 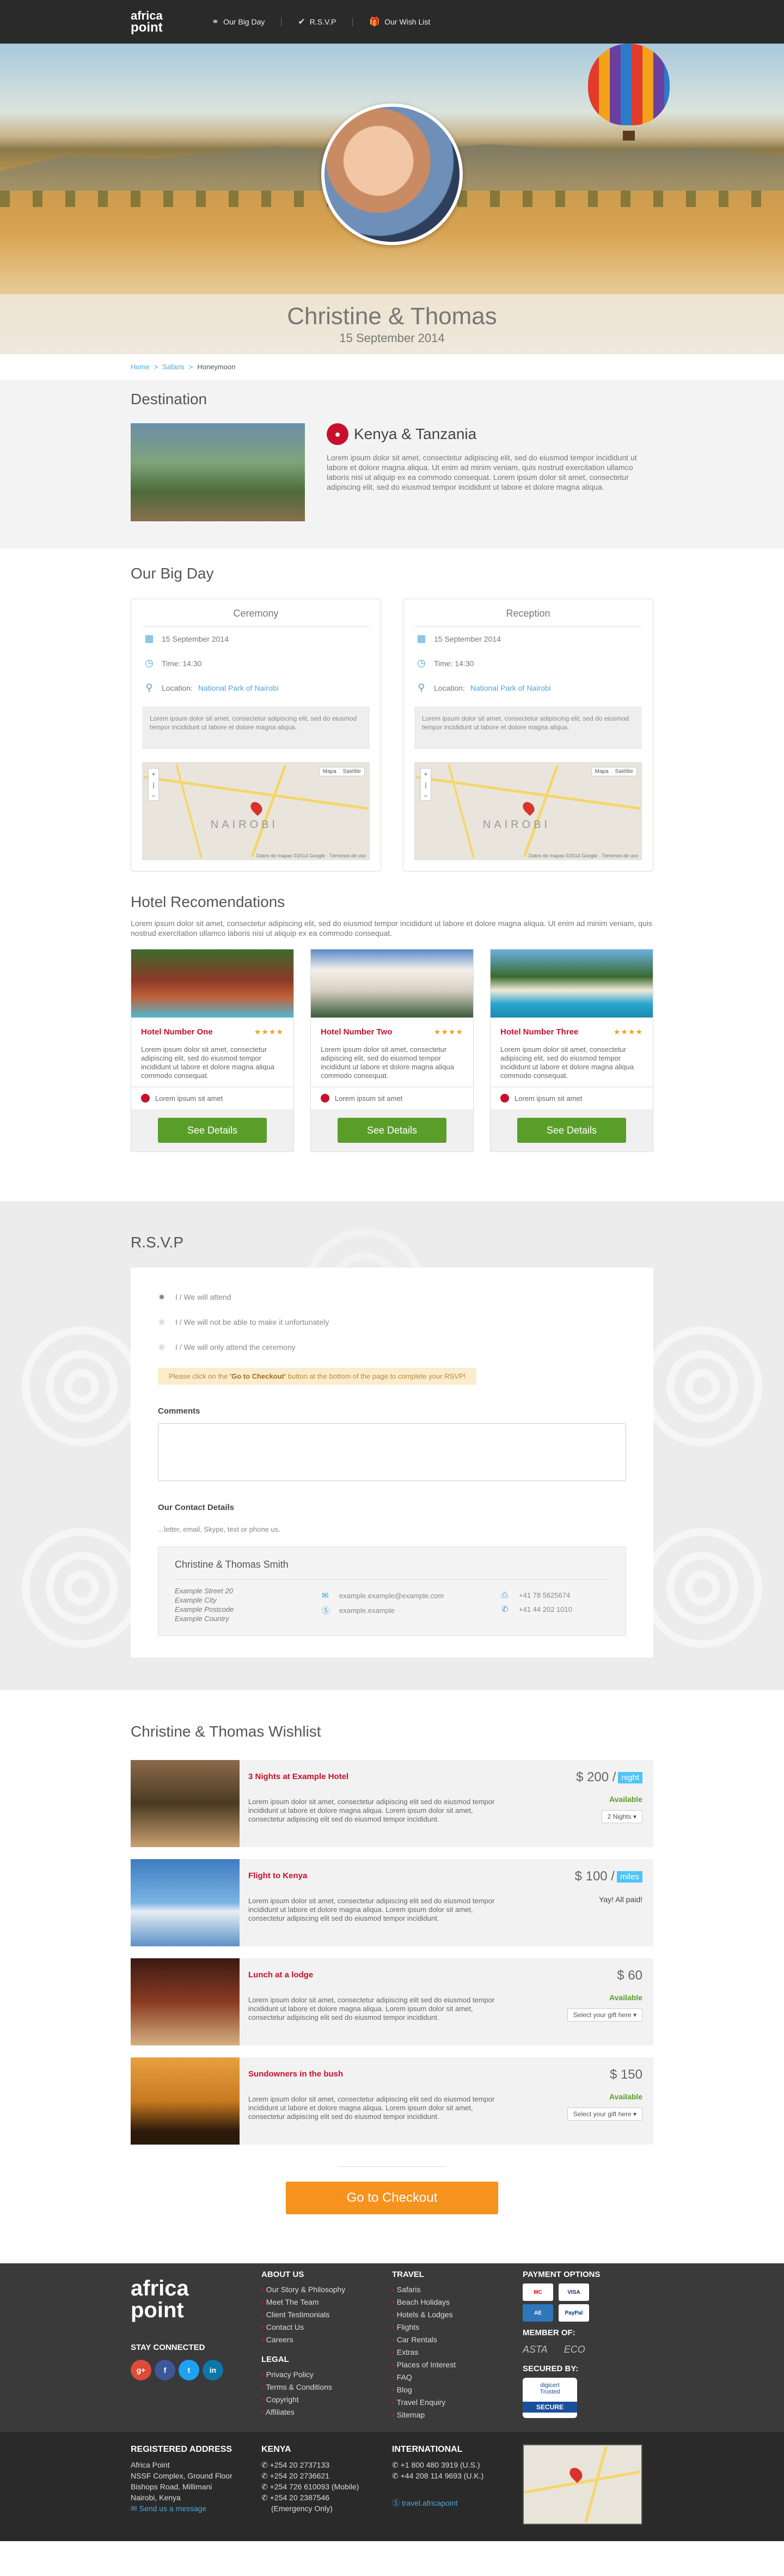 I want to click on swirl-decoration, so click(x=82, y=1386).